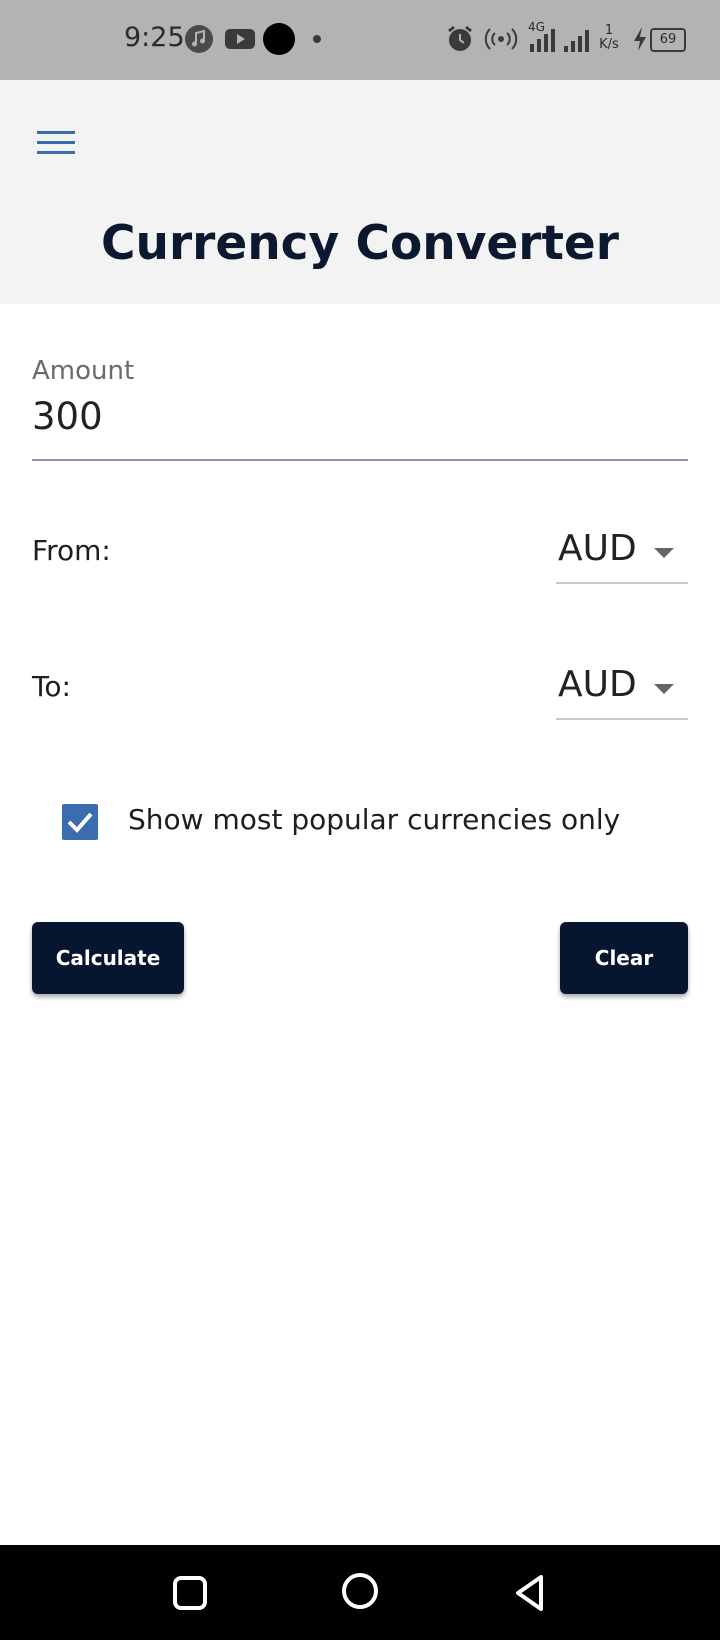 The image size is (720, 1640). Describe the element at coordinates (360, 192) in the screenshot. I see `app-header: Currency Converter` at that location.